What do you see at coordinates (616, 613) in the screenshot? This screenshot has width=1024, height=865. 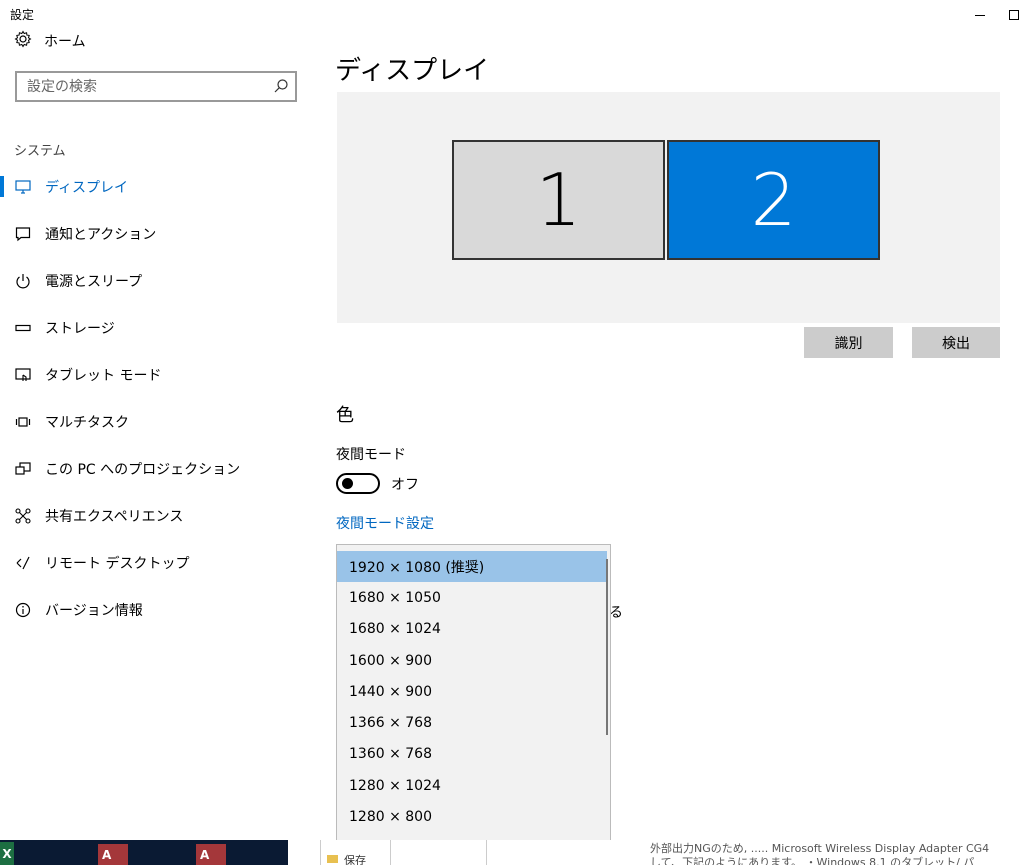 I see `partial-text: る` at bounding box center [616, 613].